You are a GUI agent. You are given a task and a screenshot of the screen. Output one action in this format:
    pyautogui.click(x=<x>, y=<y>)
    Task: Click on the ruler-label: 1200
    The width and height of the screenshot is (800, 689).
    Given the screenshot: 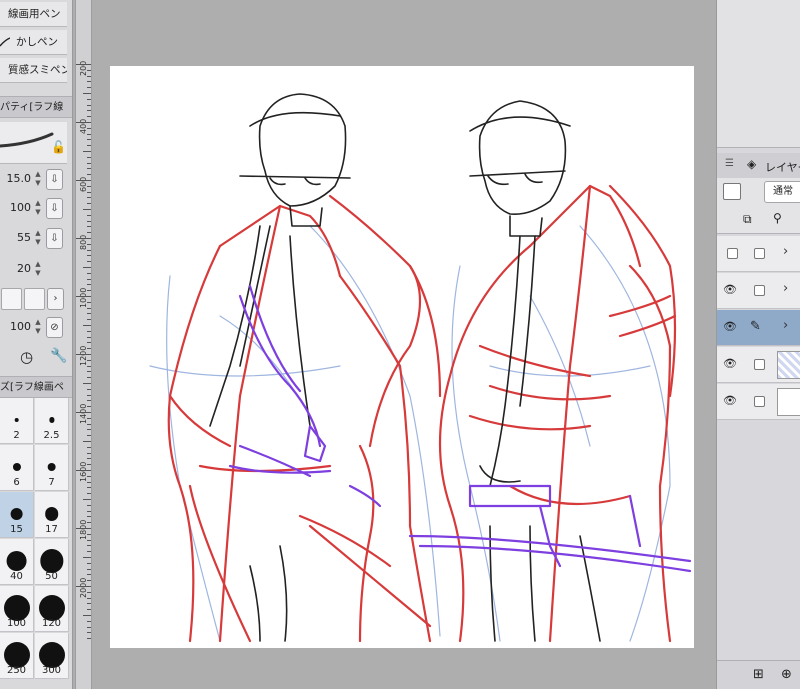 What is the action you would take?
    pyautogui.click(x=83, y=355)
    